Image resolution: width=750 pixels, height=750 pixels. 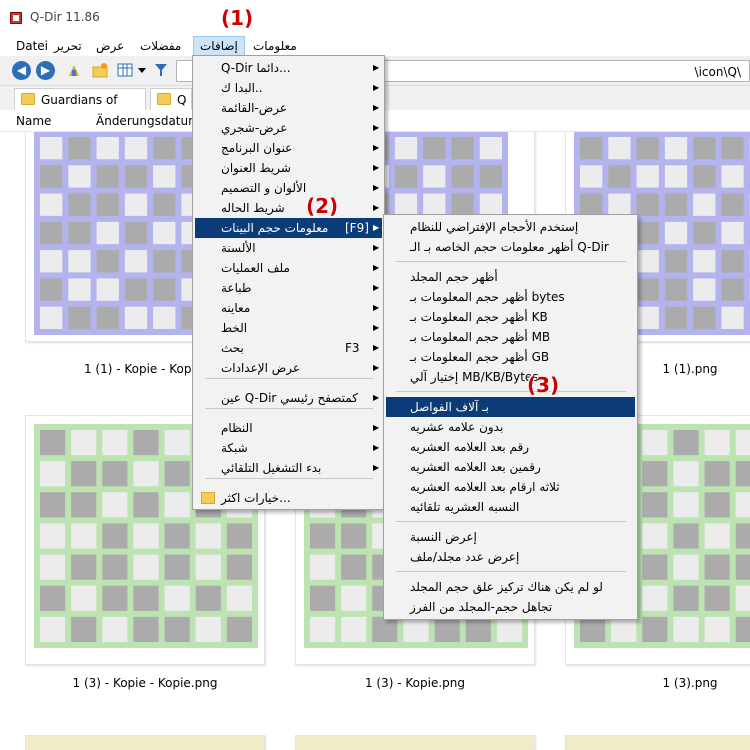 I want to click on submenu-item: أظهر معلومات حجم الخاصه بـ الـ Q-Dir, so click(x=510, y=247).